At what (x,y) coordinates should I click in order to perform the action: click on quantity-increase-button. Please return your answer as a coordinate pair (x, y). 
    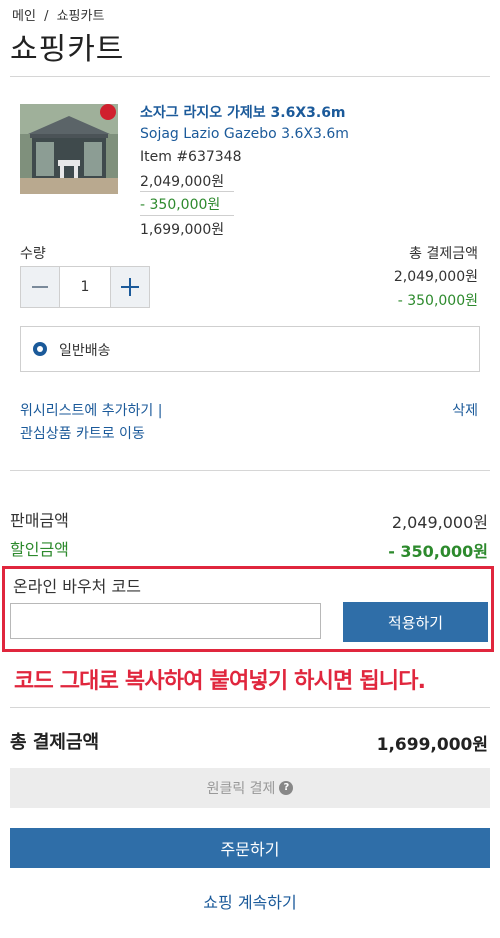
    Looking at the image, I should click on (130, 287).